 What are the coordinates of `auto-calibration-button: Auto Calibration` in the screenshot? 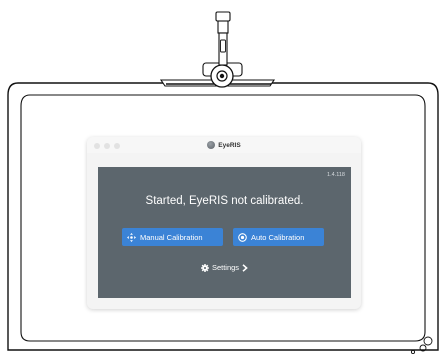 It's located at (278, 237).